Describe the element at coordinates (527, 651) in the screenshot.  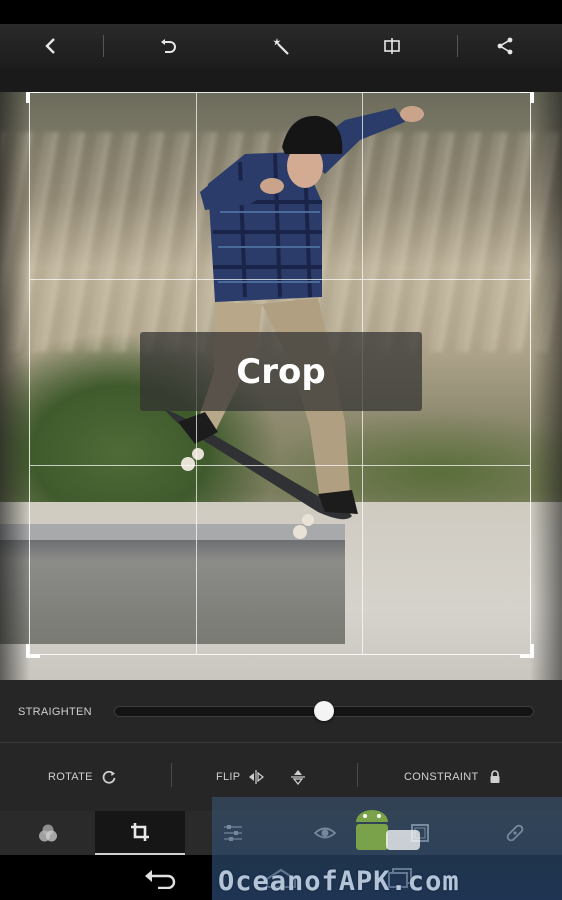
I see `crop-handle-bottom-right` at that location.